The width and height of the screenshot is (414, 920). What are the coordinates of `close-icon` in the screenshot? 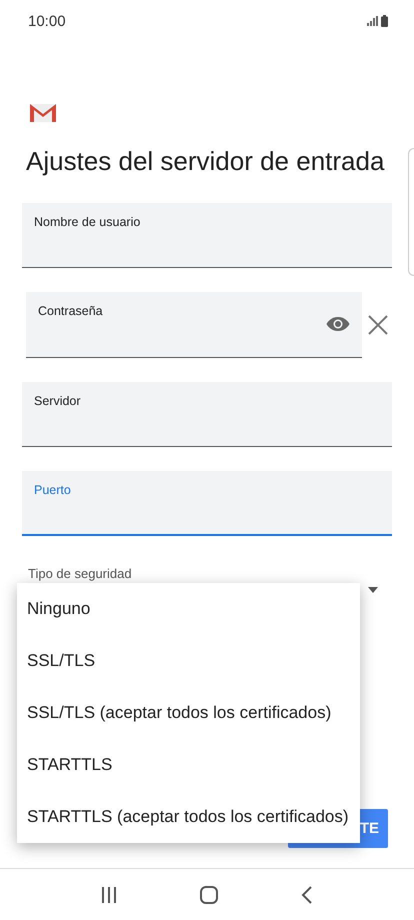 It's located at (378, 325).